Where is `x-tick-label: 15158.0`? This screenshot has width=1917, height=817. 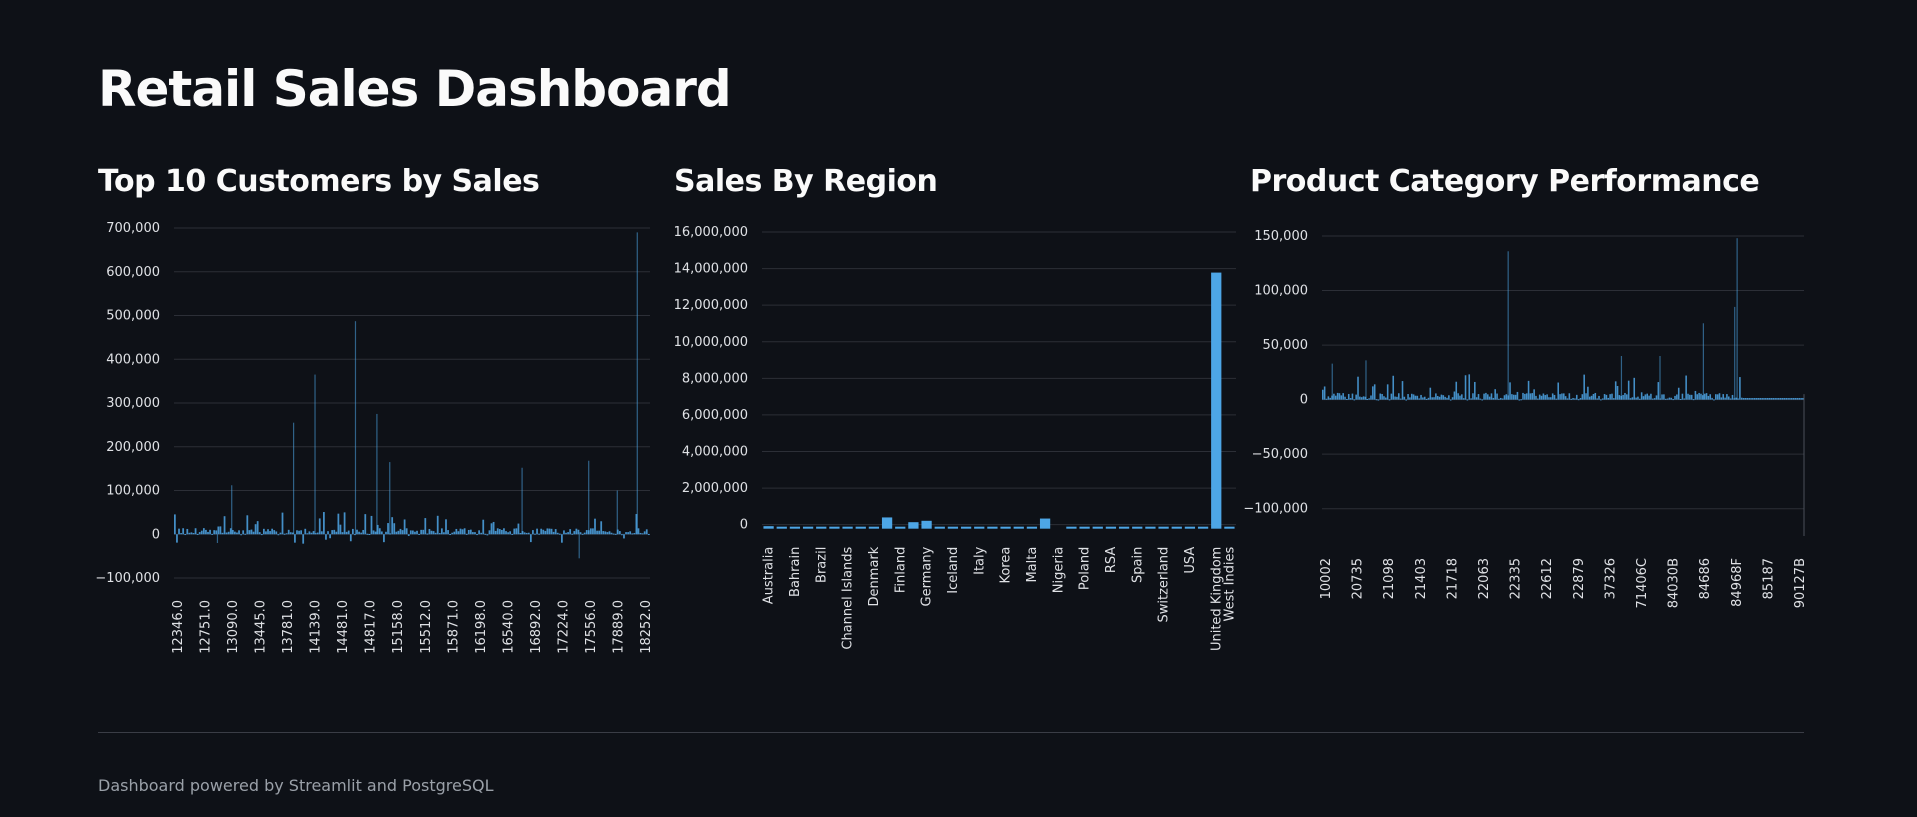 x-tick-label: 15158.0 is located at coordinates (398, 627).